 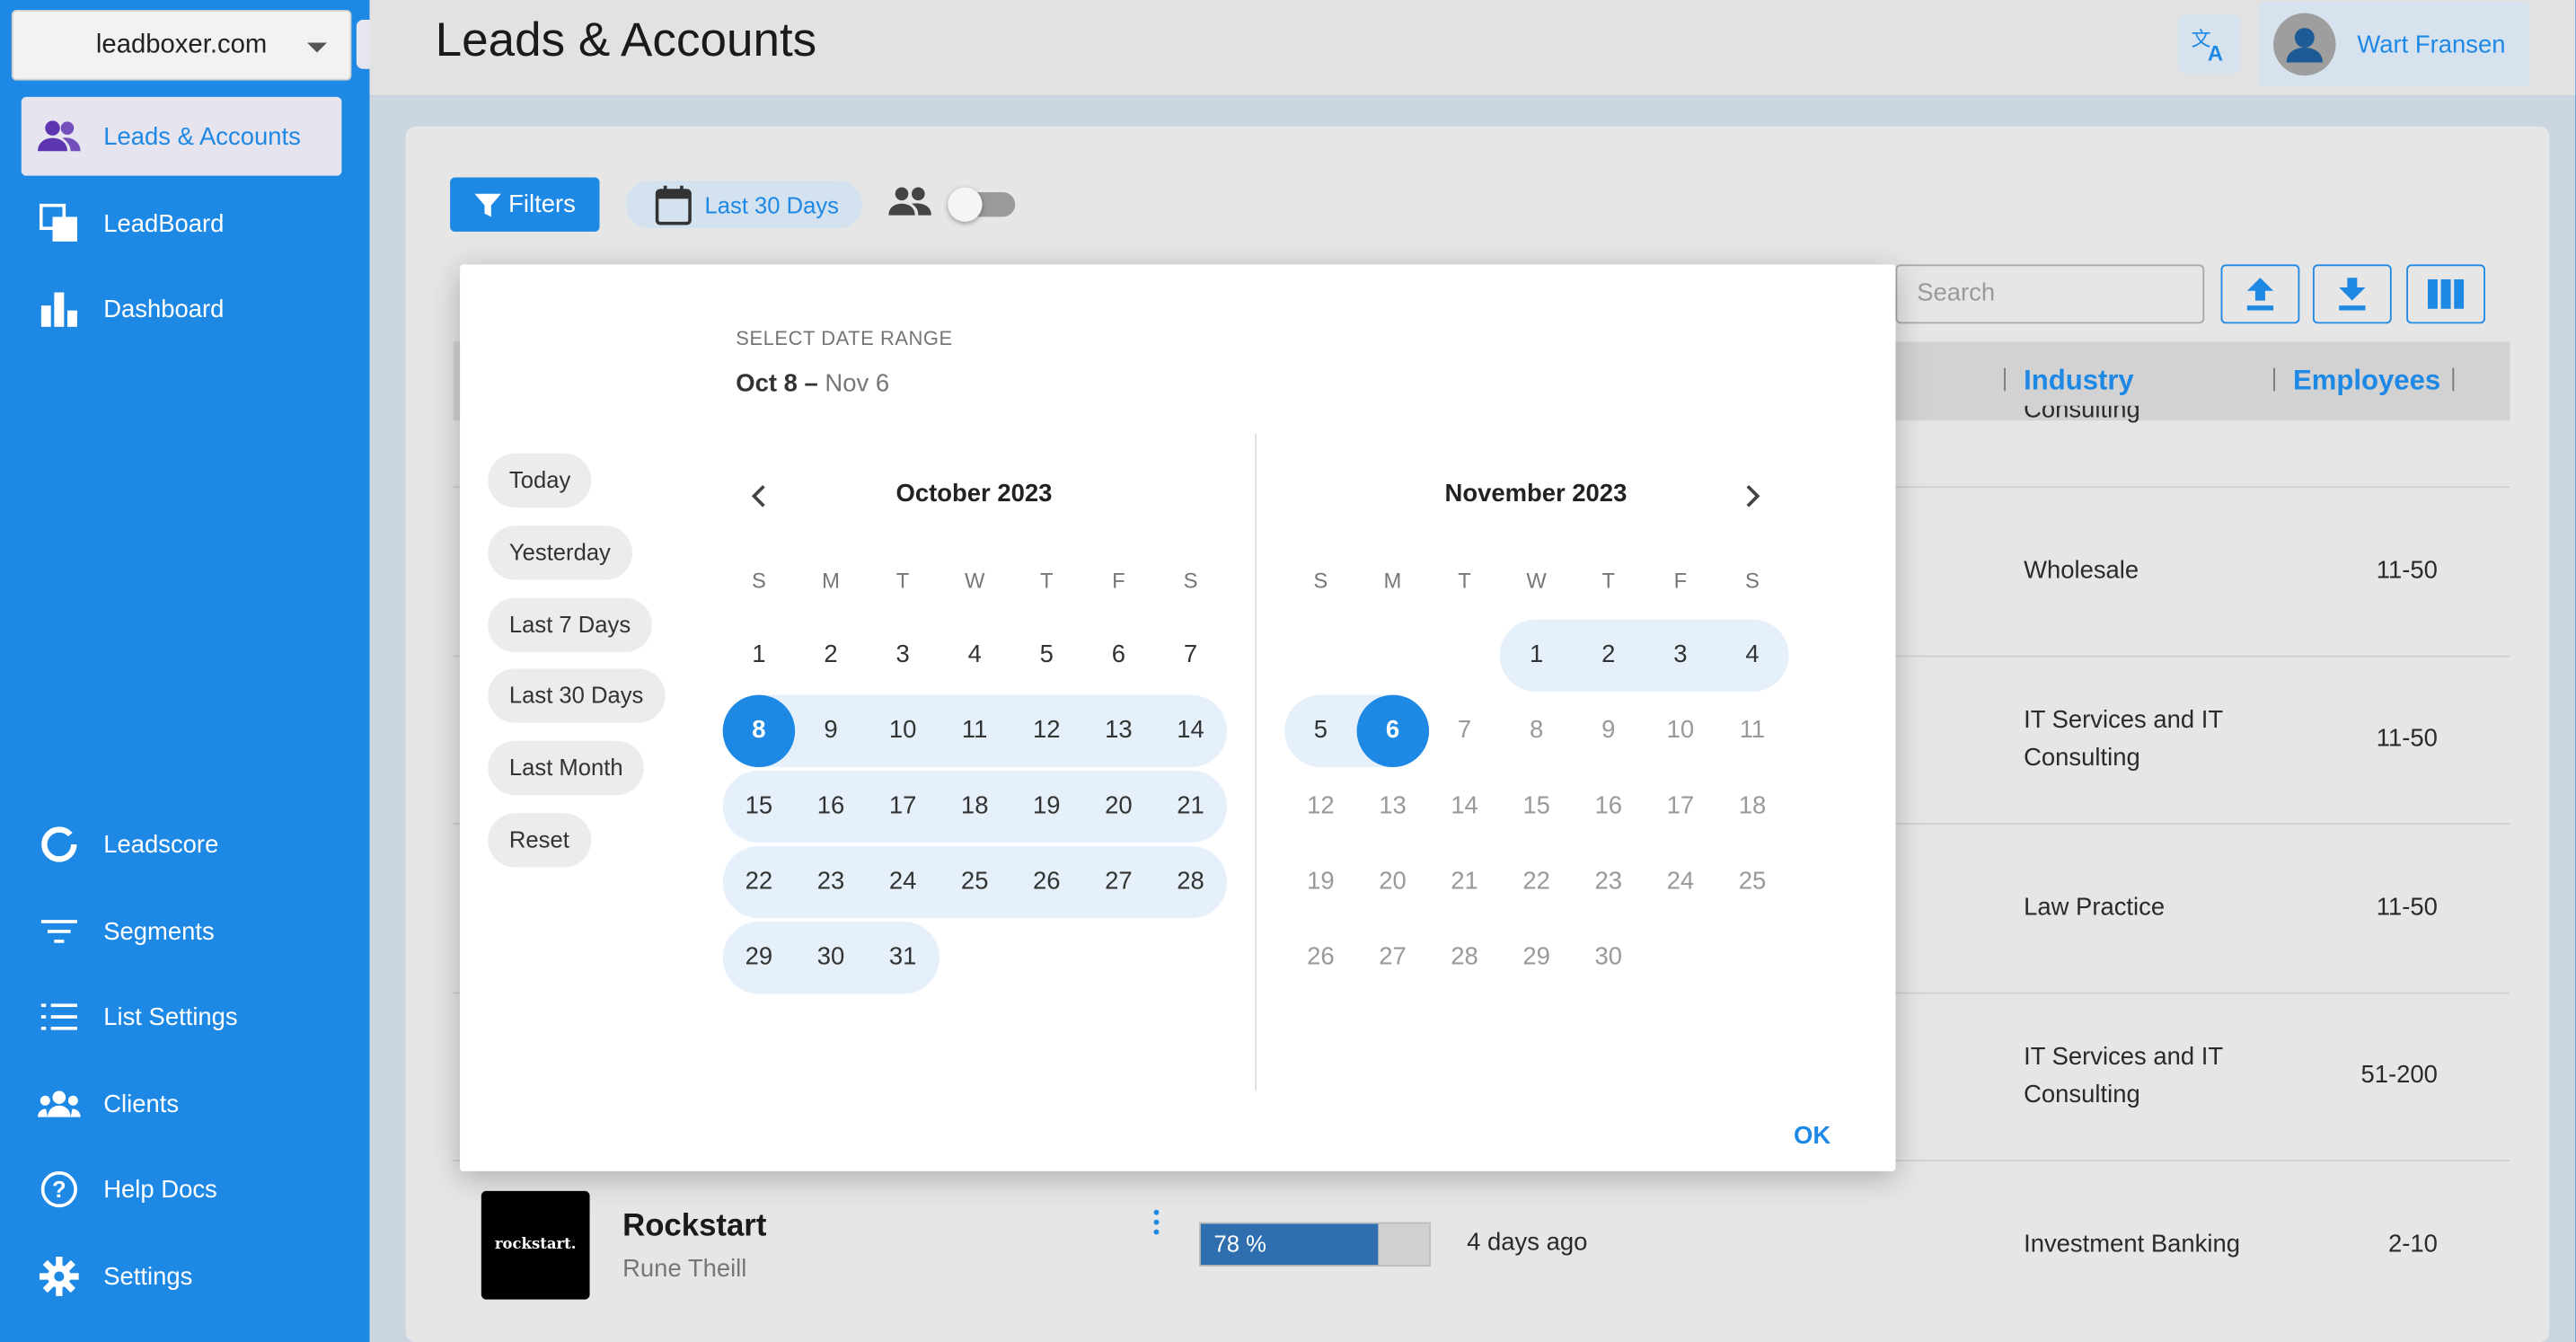 What do you see at coordinates (535, 1245) in the screenshot?
I see `company-logo: rockstart.` at bounding box center [535, 1245].